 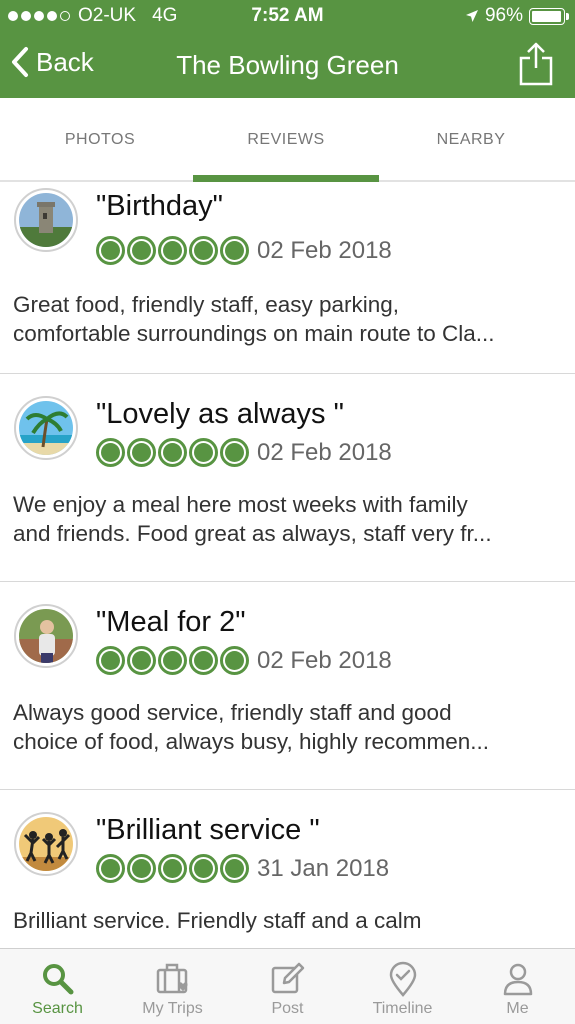 I want to click on back-label: Back, so click(x=65, y=61).